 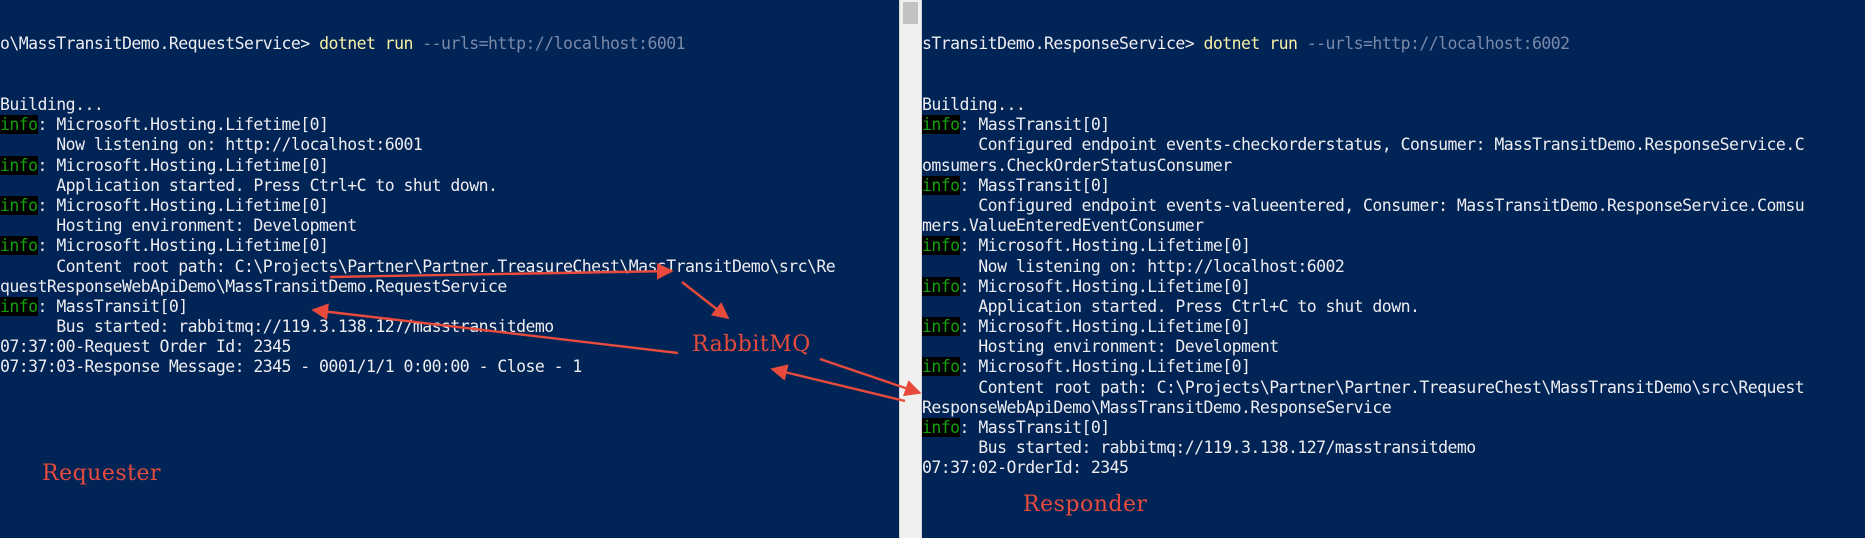 What do you see at coordinates (102, 473) in the screenshot?
I see `requester-label: Requester` at bounding box center [102, 473].